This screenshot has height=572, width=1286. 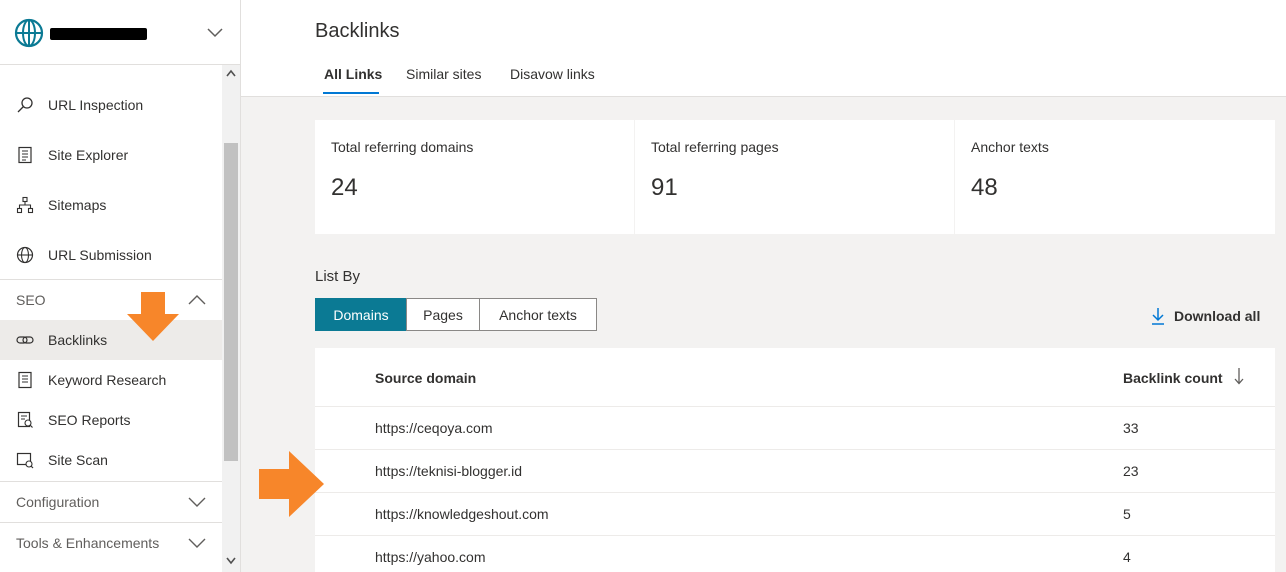 I want to click on column-header-backlink-count: Backlink count, so click(x=1173, y=378).